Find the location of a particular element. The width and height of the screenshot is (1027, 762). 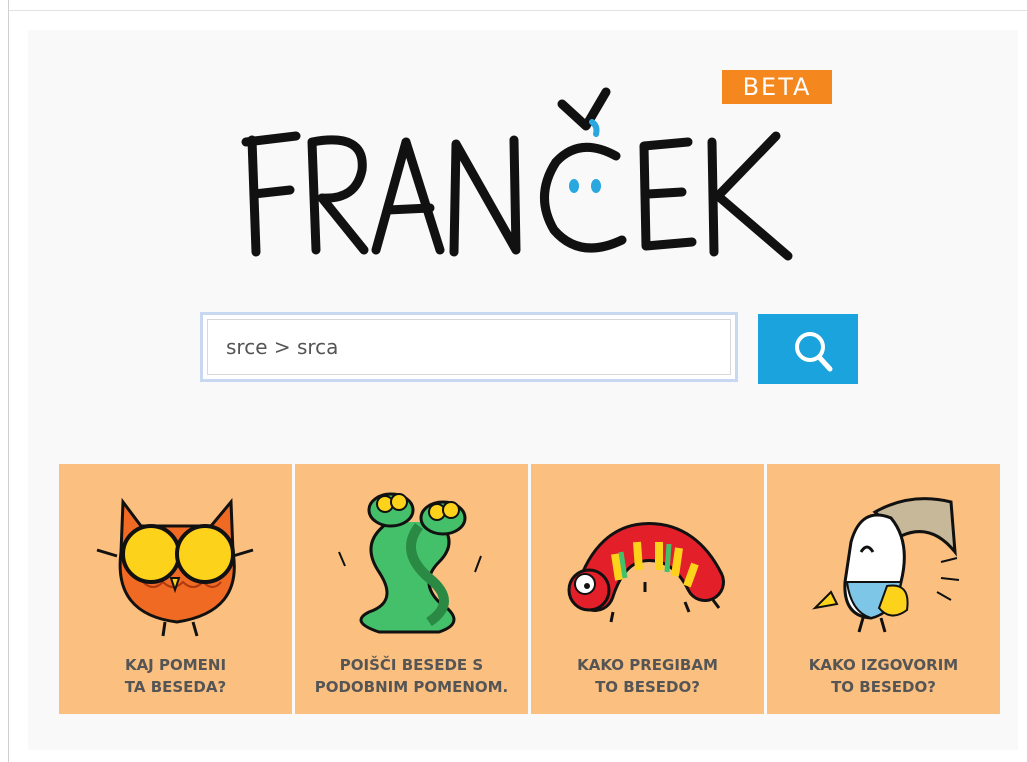

card-pronunciation: KAKO IZGOVORIM TO BESEDO? is located at coordinates (883, 589).